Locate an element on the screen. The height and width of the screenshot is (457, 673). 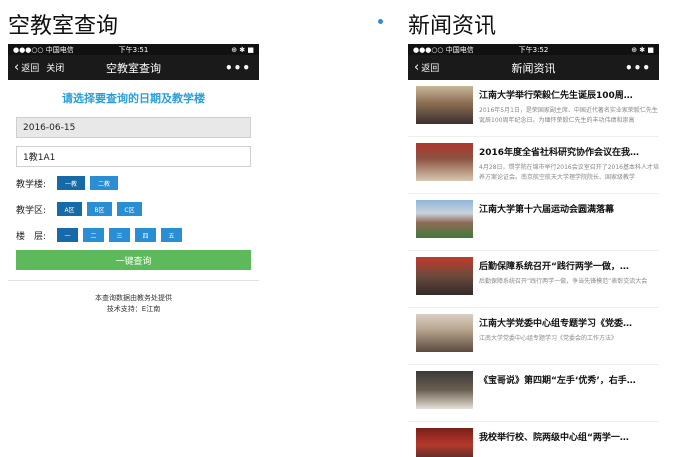
news-item: 江南大学第十六届运动会圆满落幕 is located at coordinates (533, 222).